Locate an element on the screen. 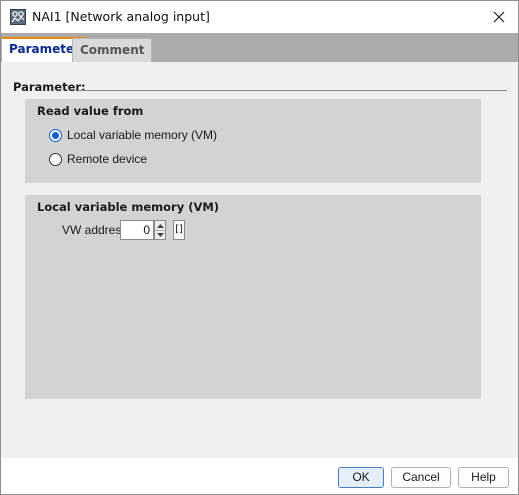 The width and height of the screenshot is (519, 495). radio-label-remote-device: Remote device is located at coordinates (107, 159).